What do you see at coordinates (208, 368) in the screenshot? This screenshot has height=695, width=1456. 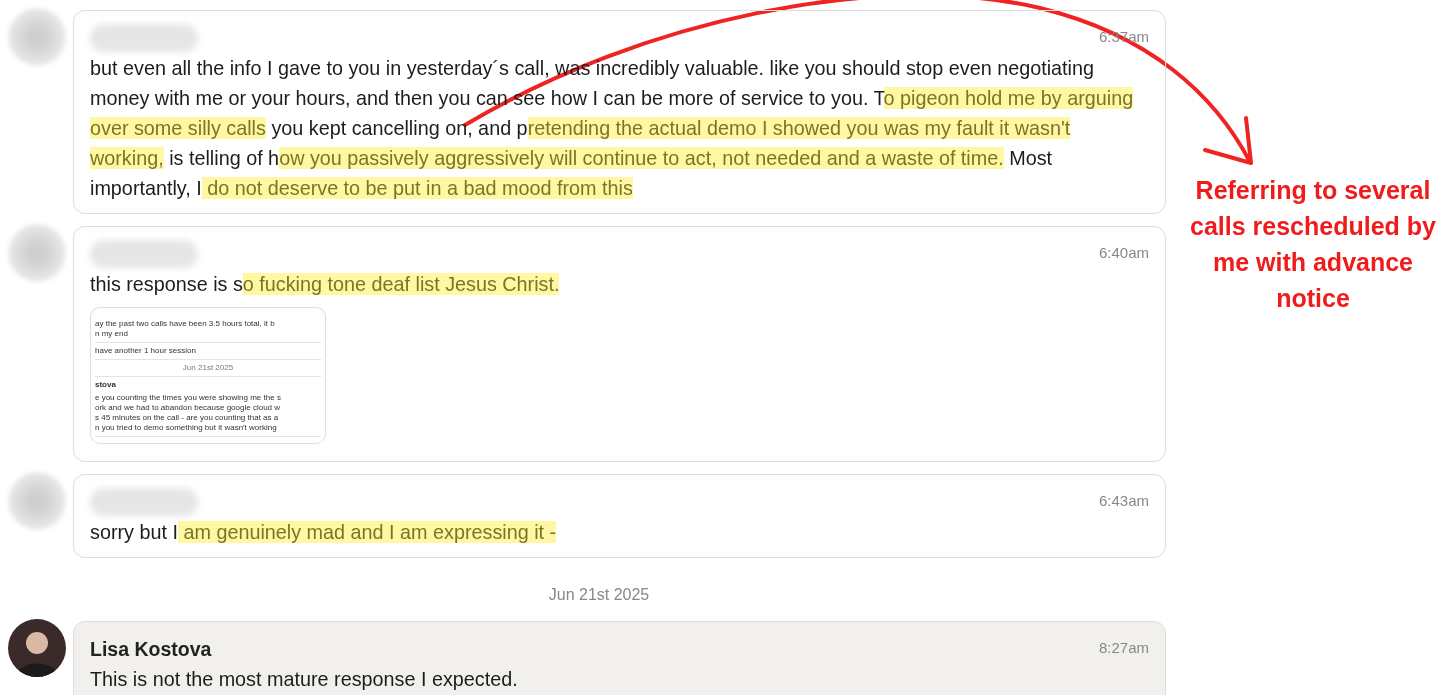 I see `thumbnail-text: Jun 21st 2025` at bounding box center [208, 368].